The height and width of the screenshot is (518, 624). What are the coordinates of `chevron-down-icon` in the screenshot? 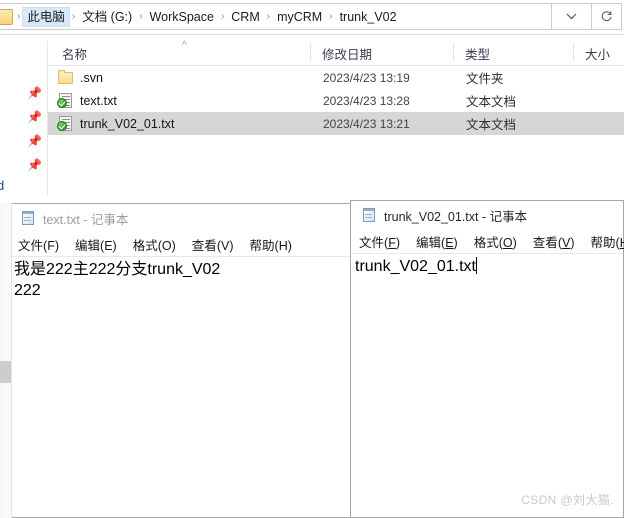 It's located at (572, 16).